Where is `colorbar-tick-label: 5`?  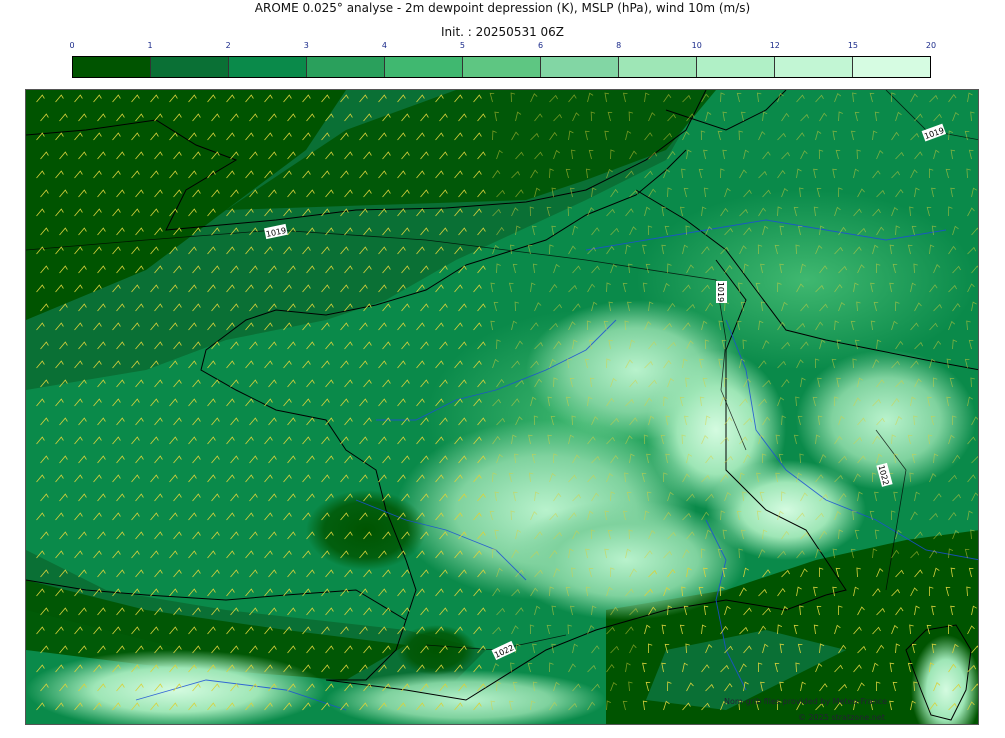
colorbar-tick-label: 5 is located at coordinates (462, 45).